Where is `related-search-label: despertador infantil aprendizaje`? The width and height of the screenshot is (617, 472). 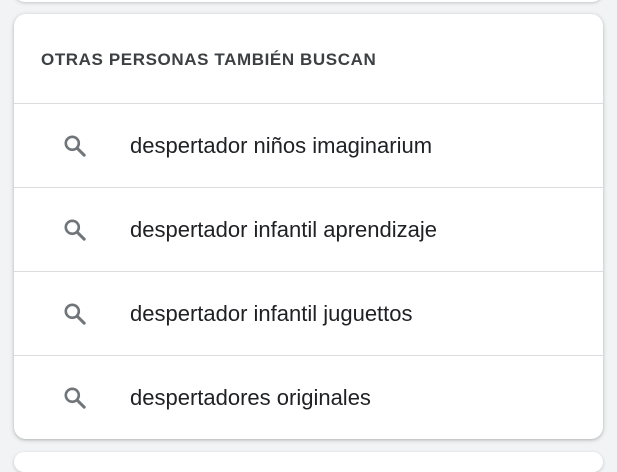
related-search-label: despertador infantil aprendizaje is located at coordinates (283, 229).